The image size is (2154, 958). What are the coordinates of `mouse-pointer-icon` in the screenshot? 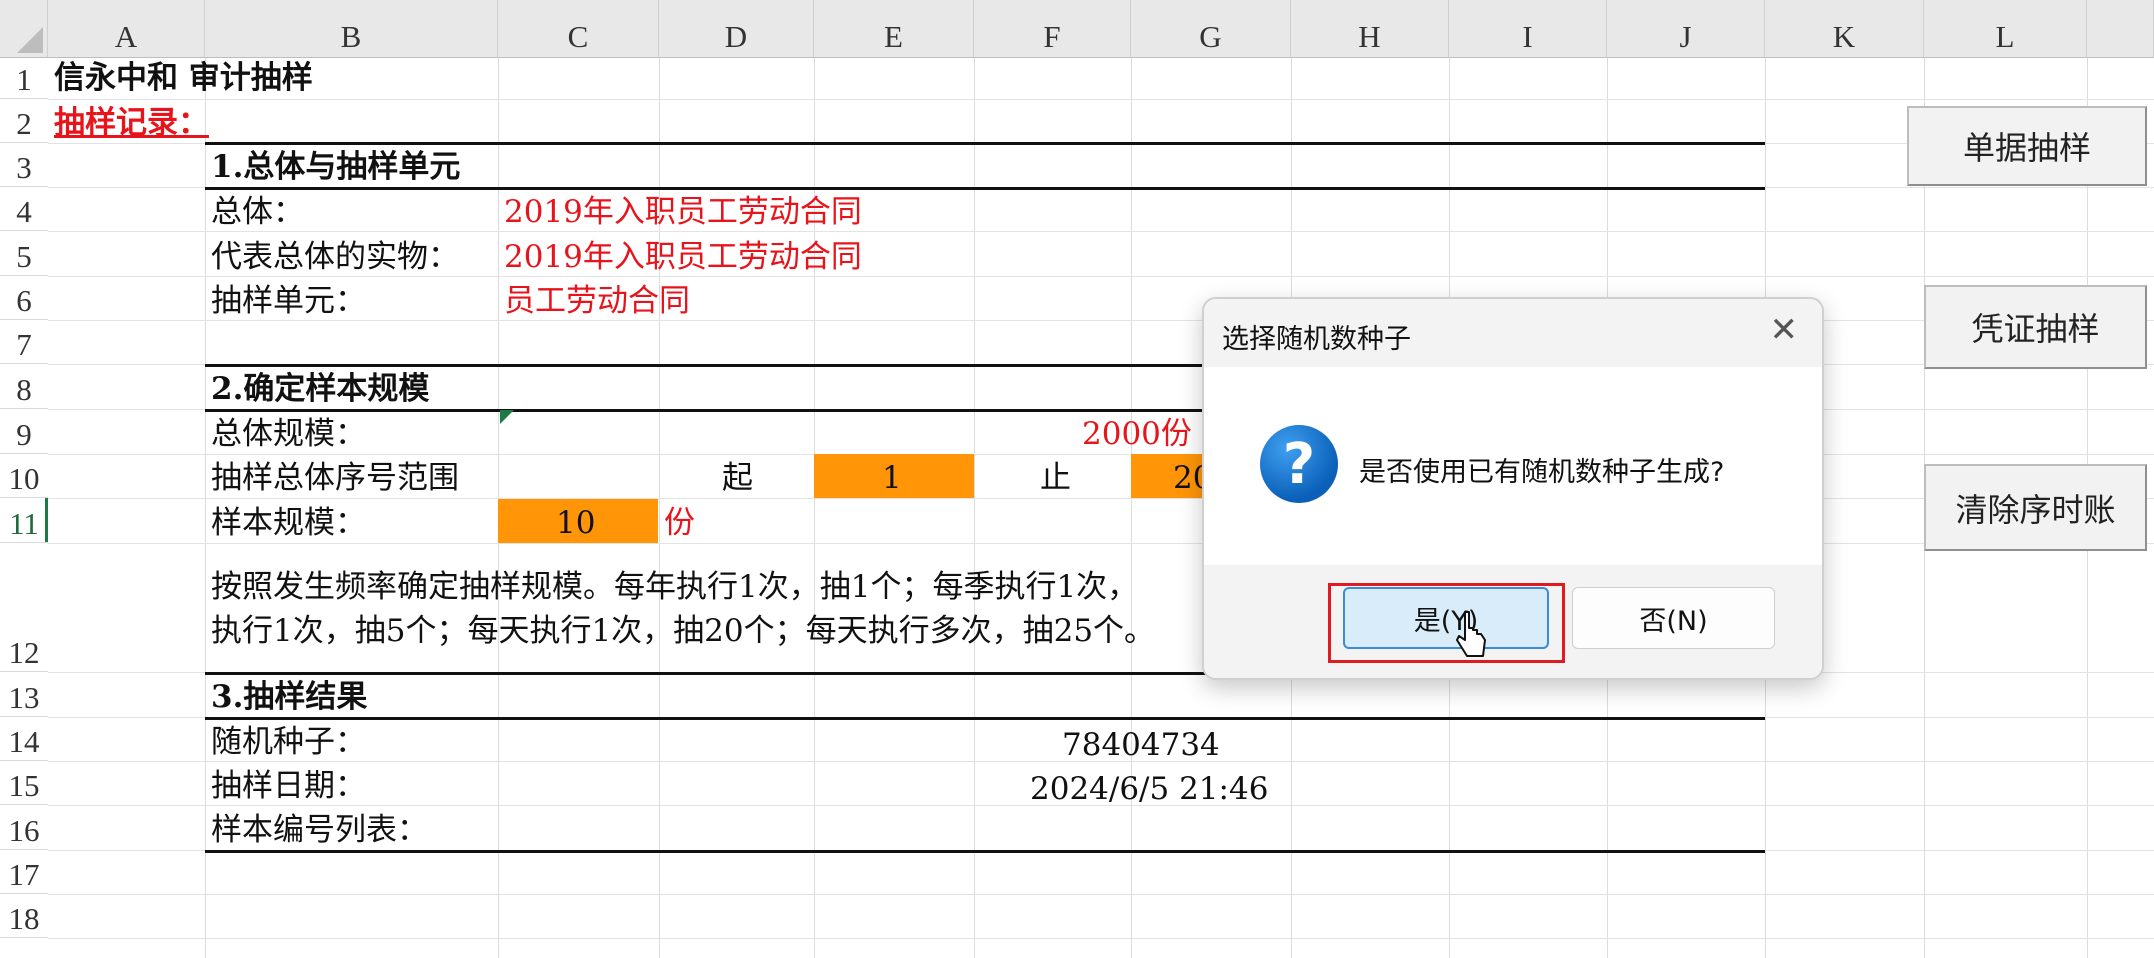 It's located at (1471, 634).